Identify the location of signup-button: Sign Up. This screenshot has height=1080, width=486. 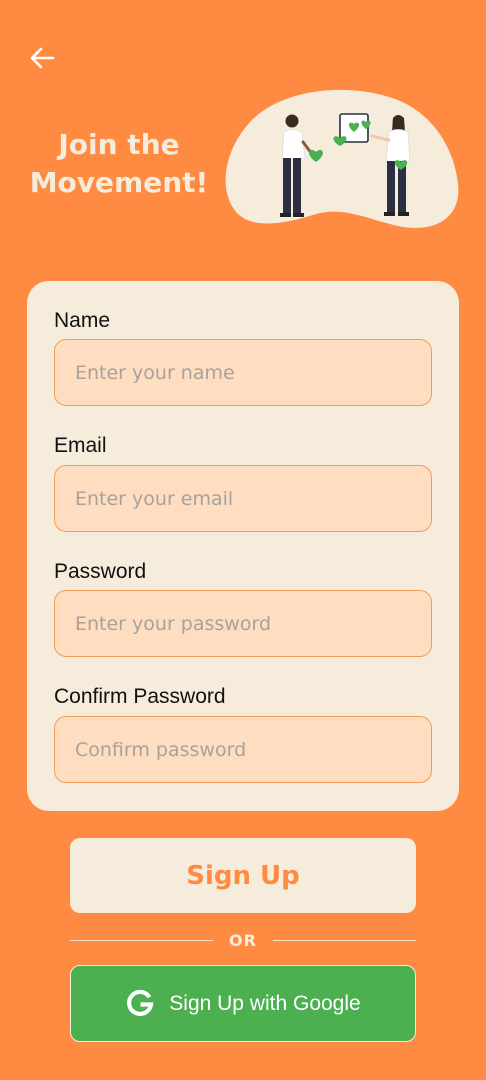
(243, 875).